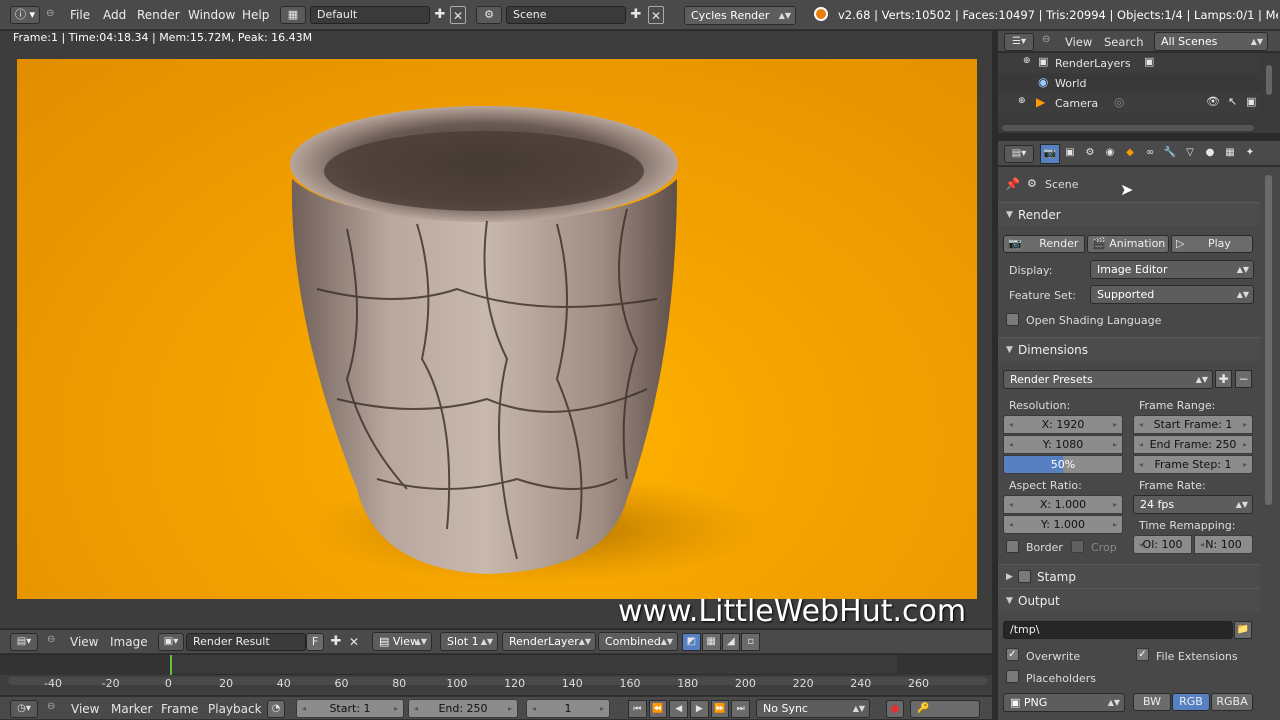 This screenshot has width=1280, height=720. Describe the element at coordinates (1012, 676) in the screenshot. I see `placeholders-checkbox` at that location.